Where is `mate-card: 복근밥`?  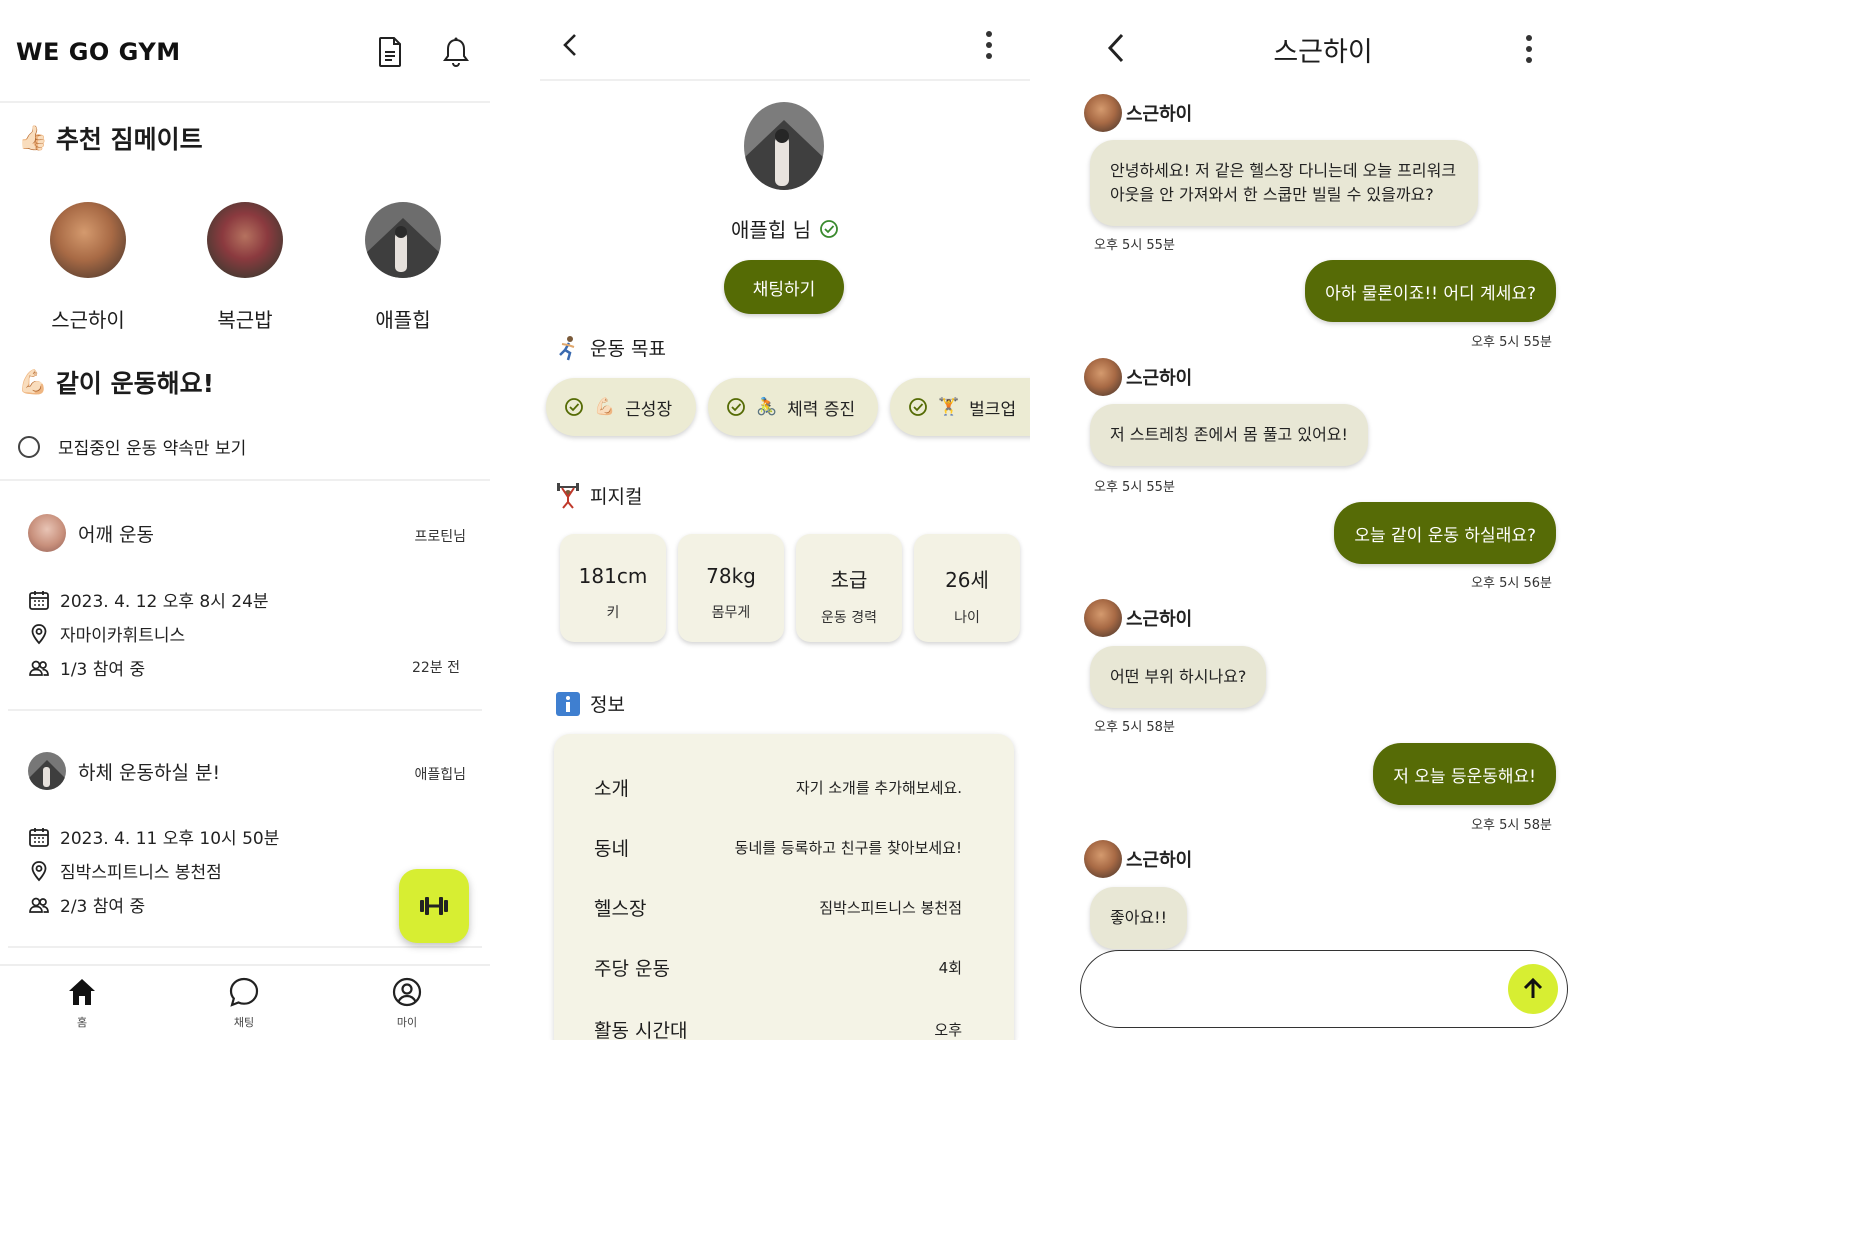
mate-card: 복근밥 is located at coordinates (245, 267).